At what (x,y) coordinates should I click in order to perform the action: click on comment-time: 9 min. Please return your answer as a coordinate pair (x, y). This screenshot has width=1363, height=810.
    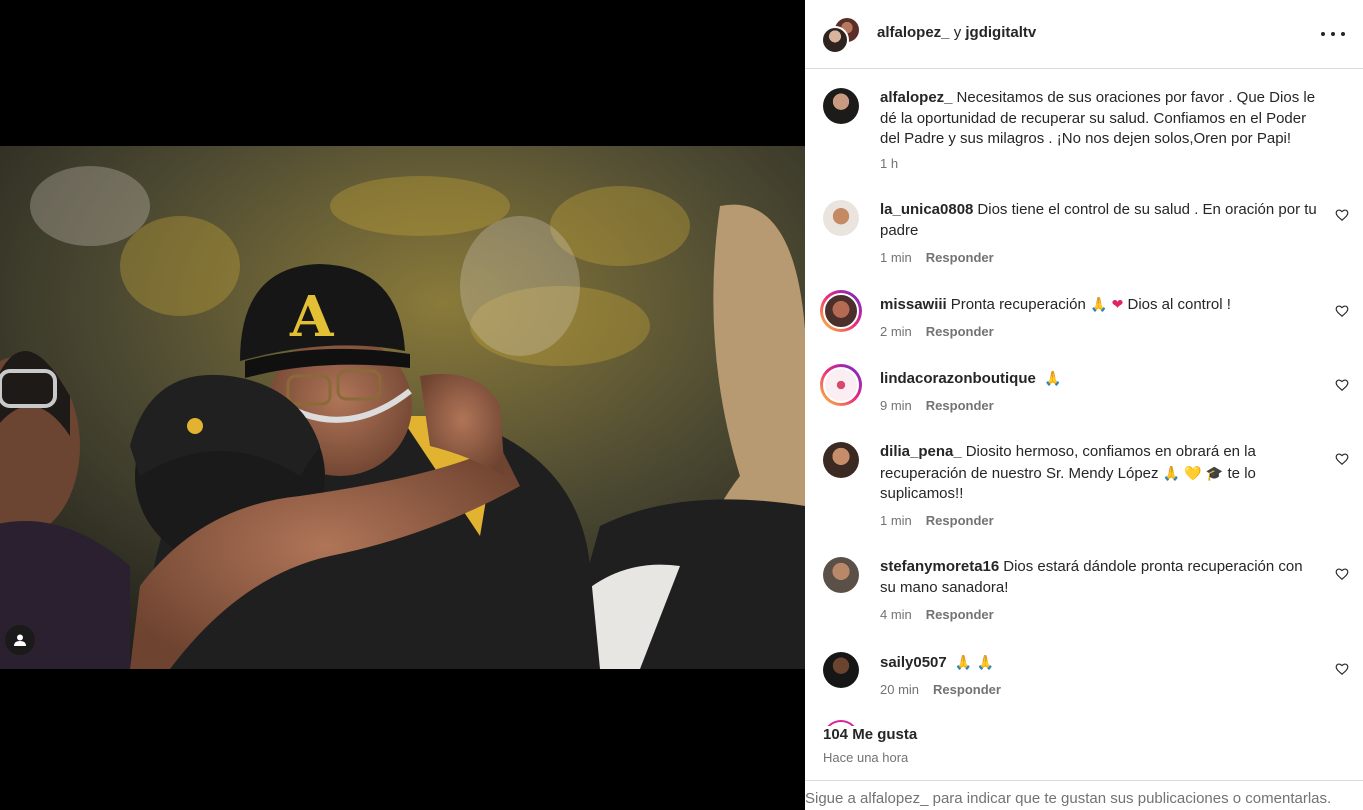
    Looking at the image, I should click on (896, 405).